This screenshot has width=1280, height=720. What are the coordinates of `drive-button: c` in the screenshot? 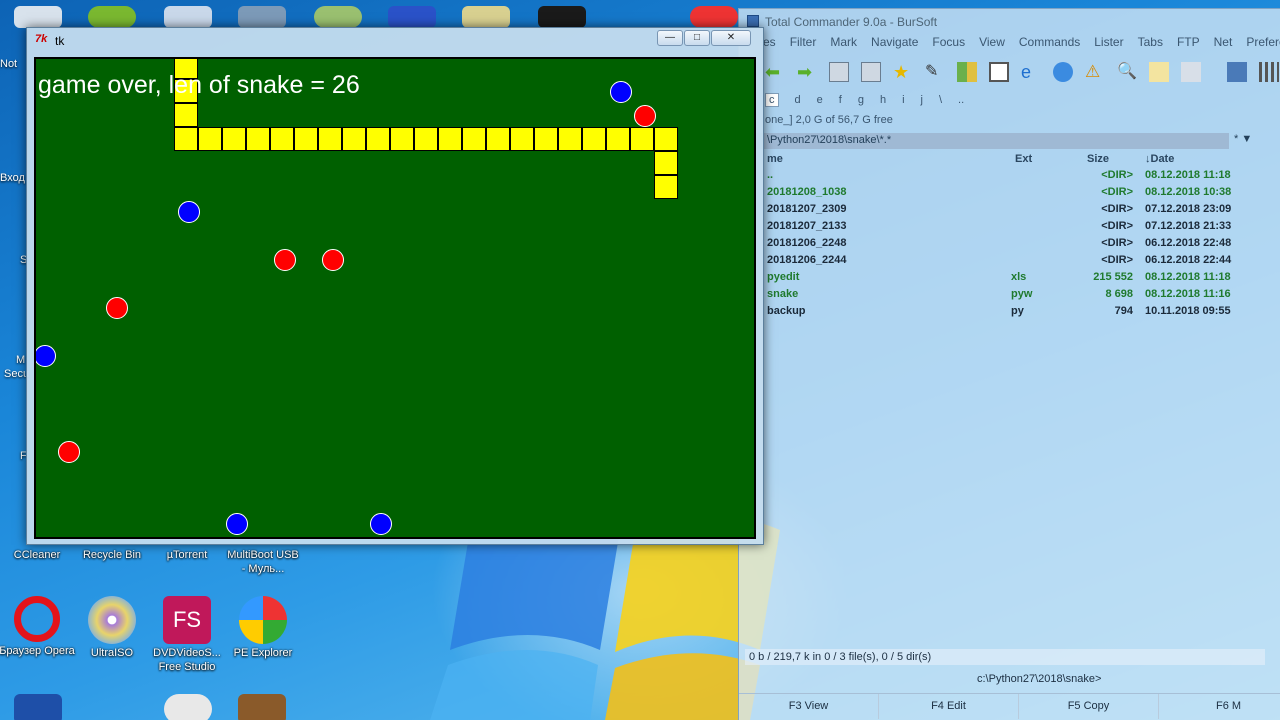 It's located at (772, 100).